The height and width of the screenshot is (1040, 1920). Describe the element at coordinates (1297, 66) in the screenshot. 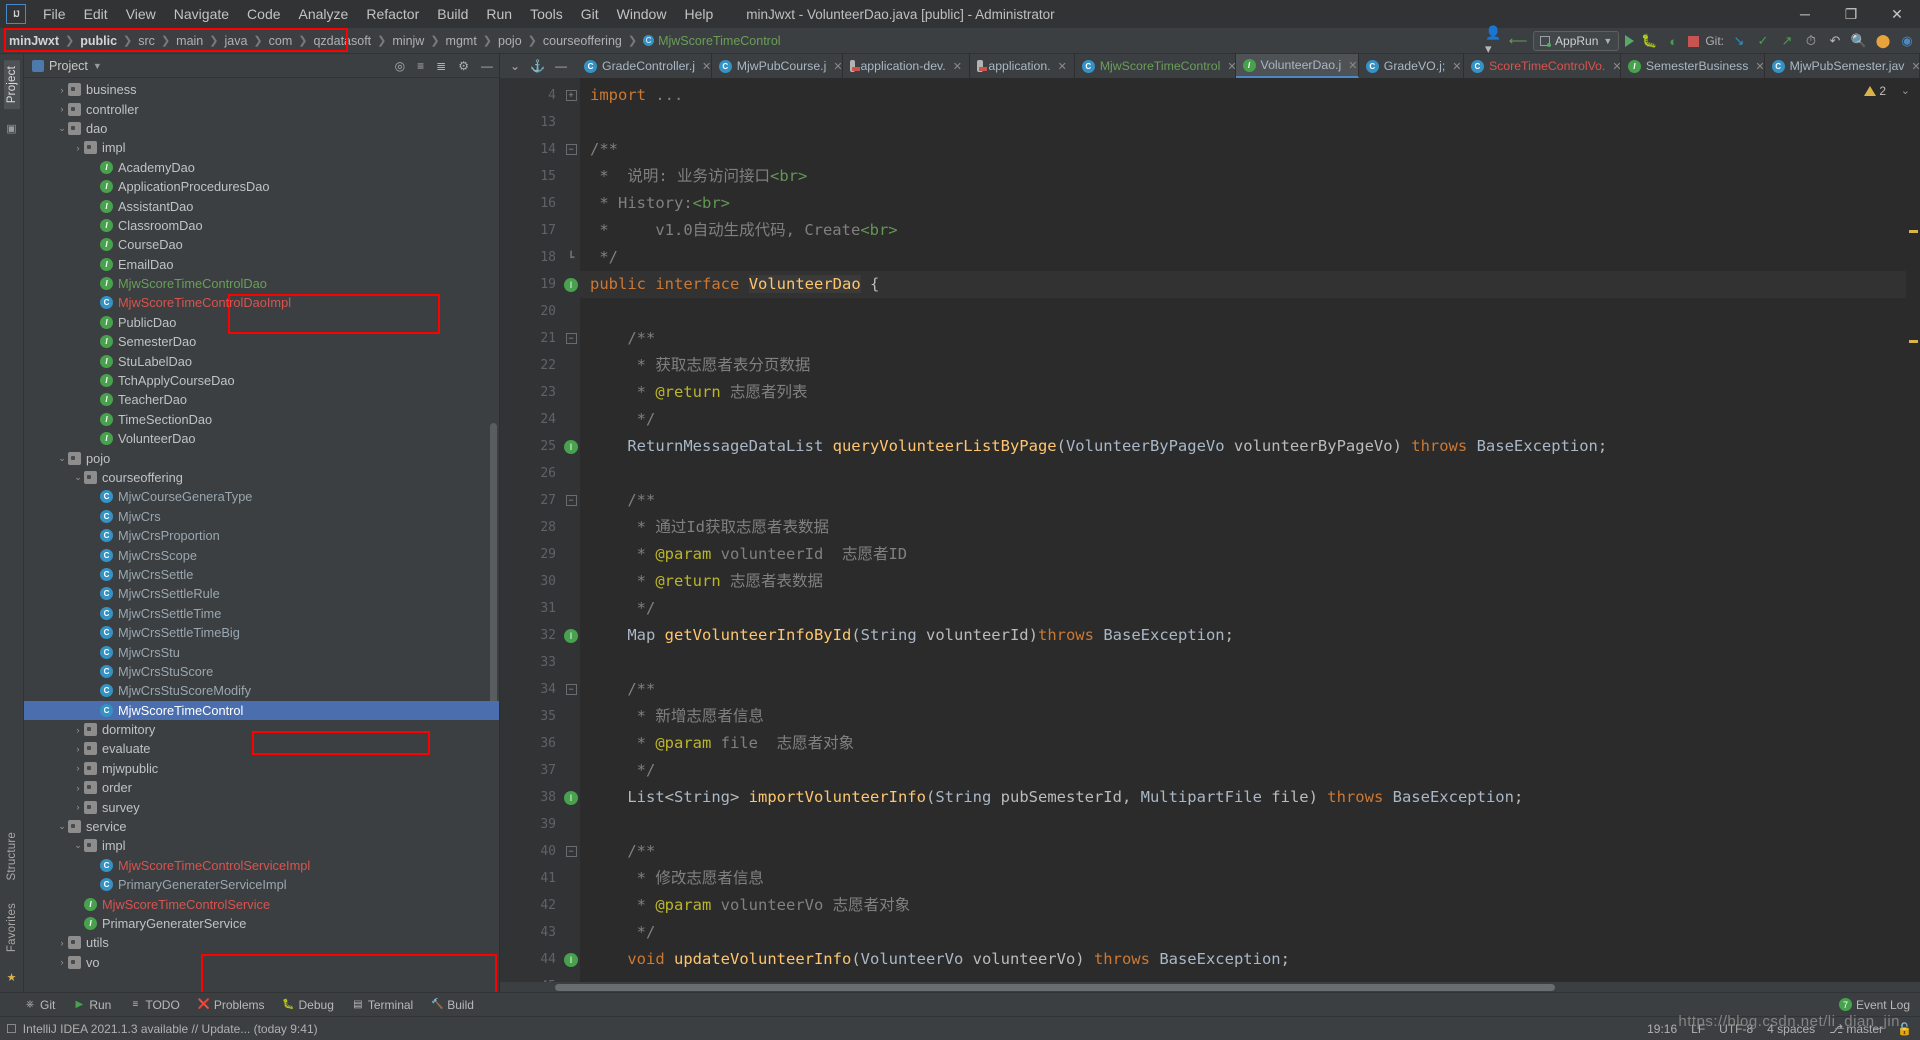

I see `editor-tab: I VolunteerDao.j ✕` at that location.